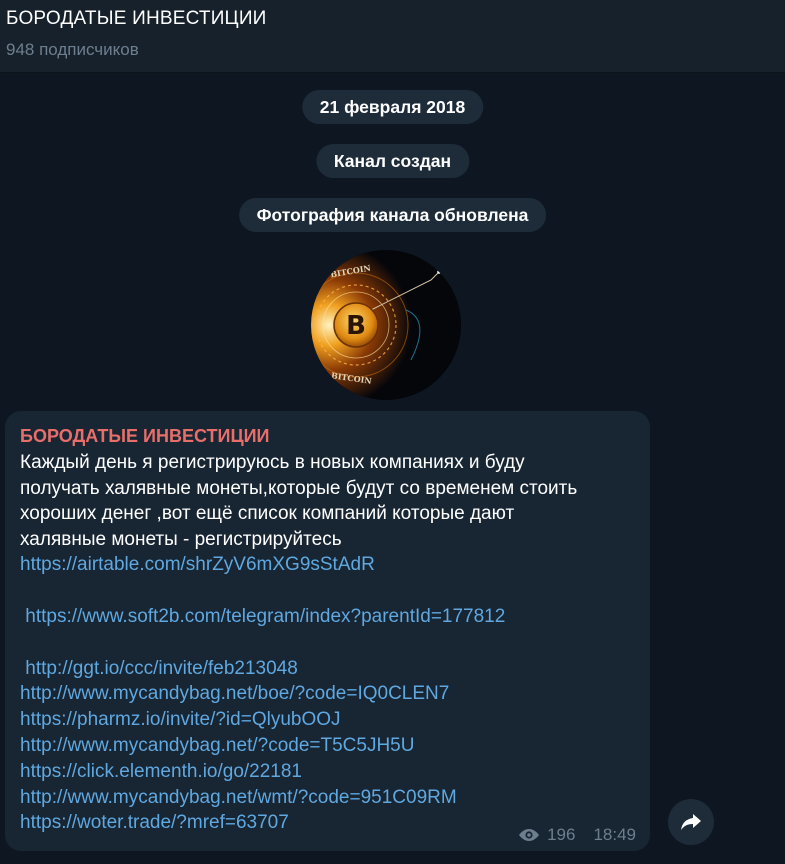 The width and height of the screenshot is (785, 864). Describe the element at coordinates (614, 834) in the screenshot. I see `message-time: 18:49` at that location.